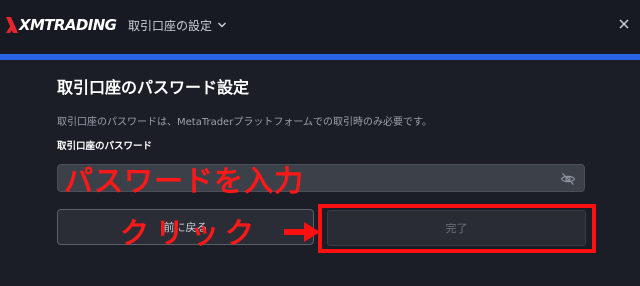 This screenshot has height=286, width=640. What do you see at coordinates (185, 227) in the screenshot?
I see `back-button: 前に戻る` at bounding box center [185, 227].